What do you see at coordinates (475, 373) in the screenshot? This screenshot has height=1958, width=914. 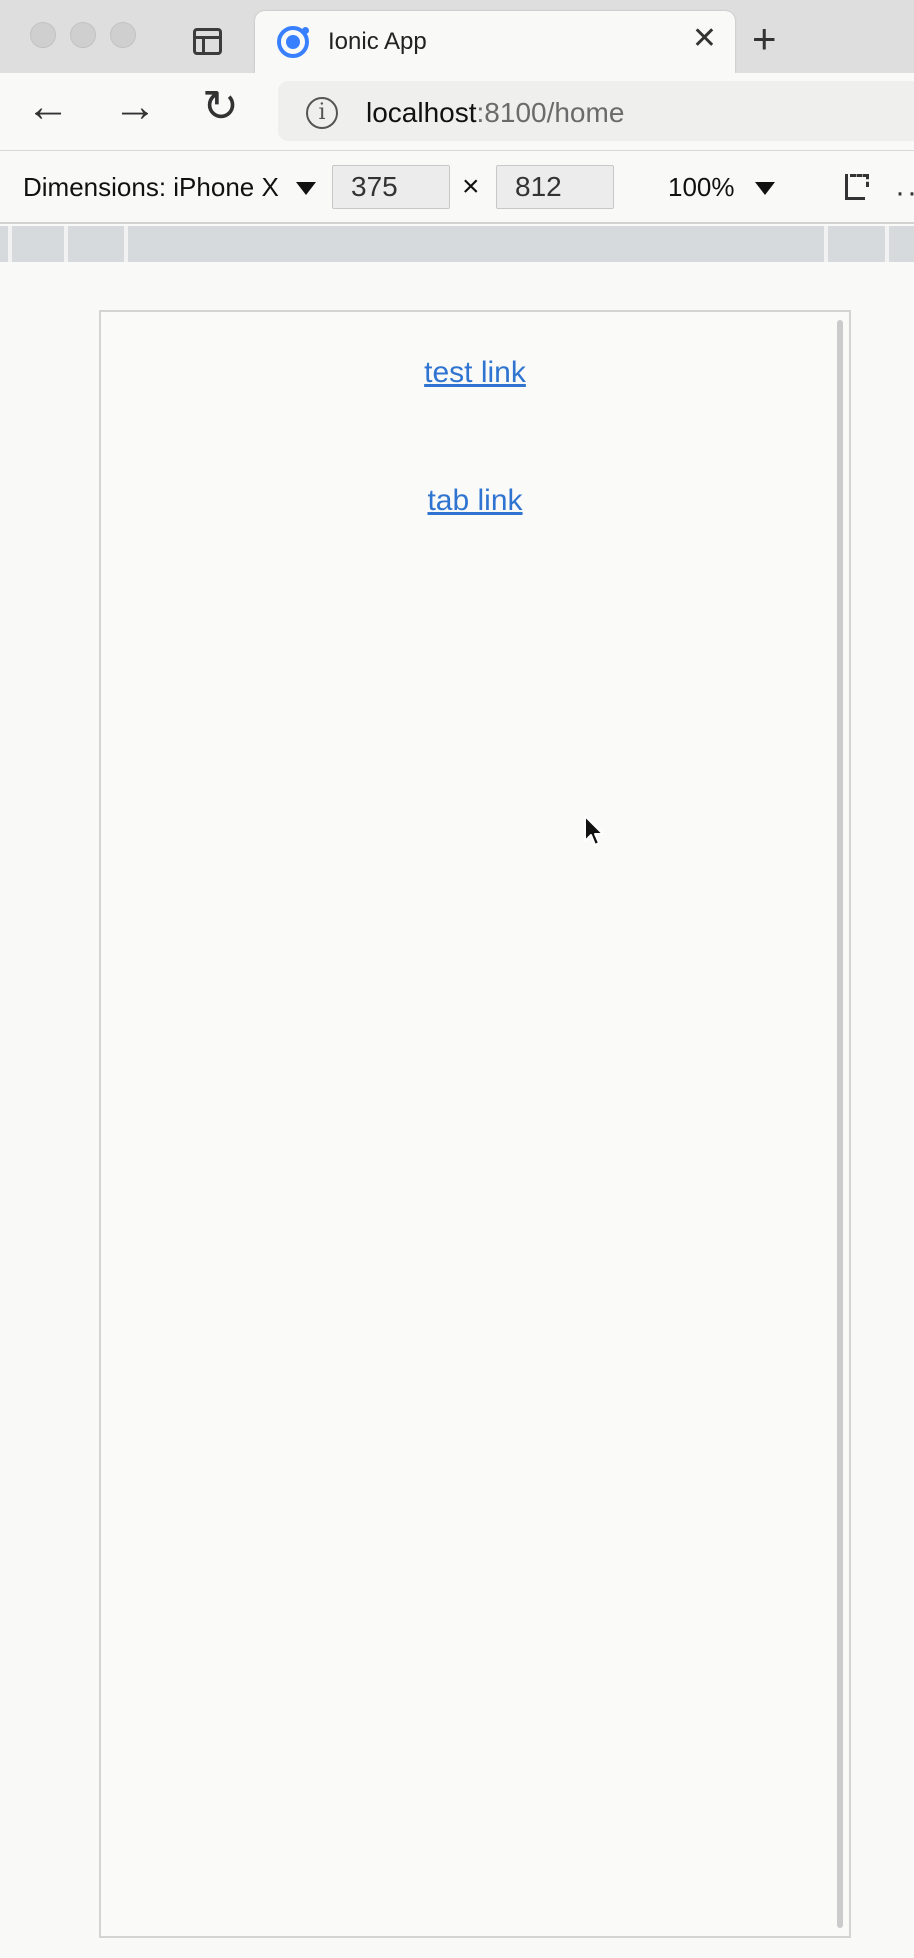 I see `test-link: test link` at bounding box center [475, 373].